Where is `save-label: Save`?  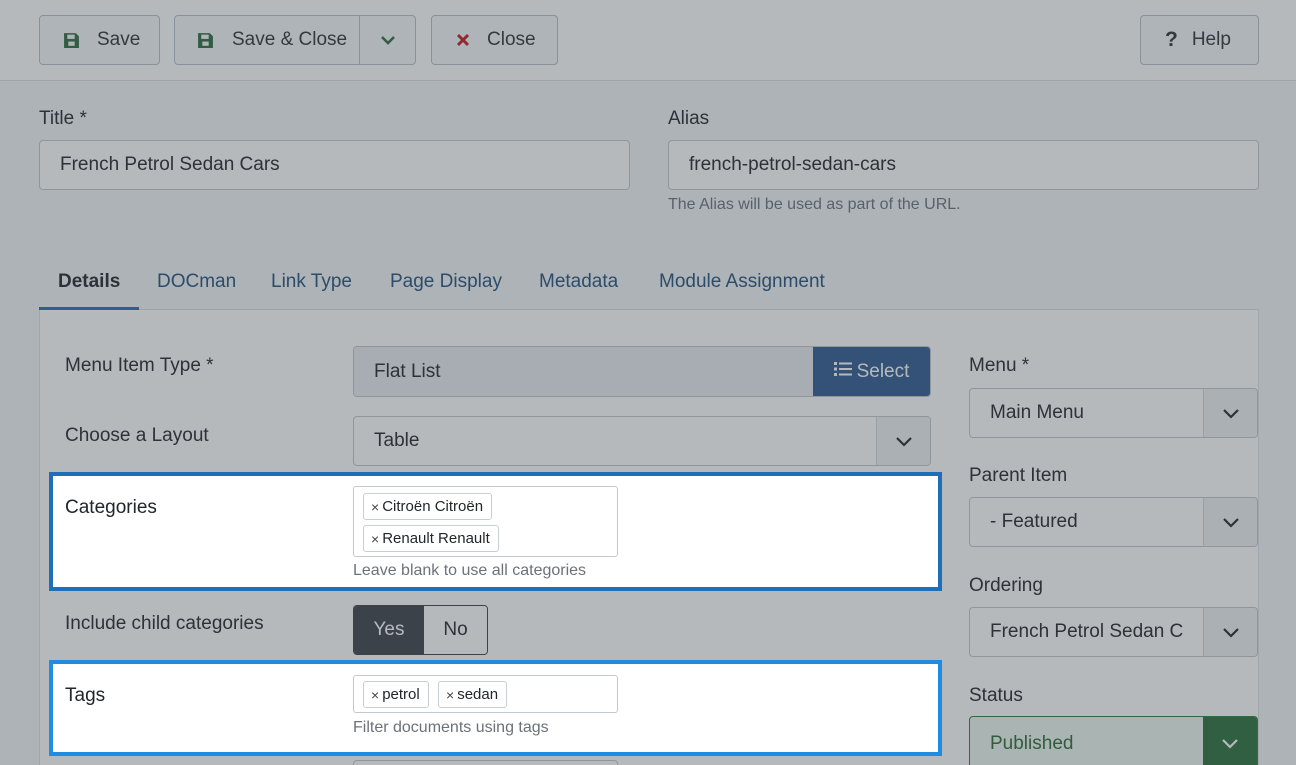
save-label: Save is located at coordinates (119, 39).